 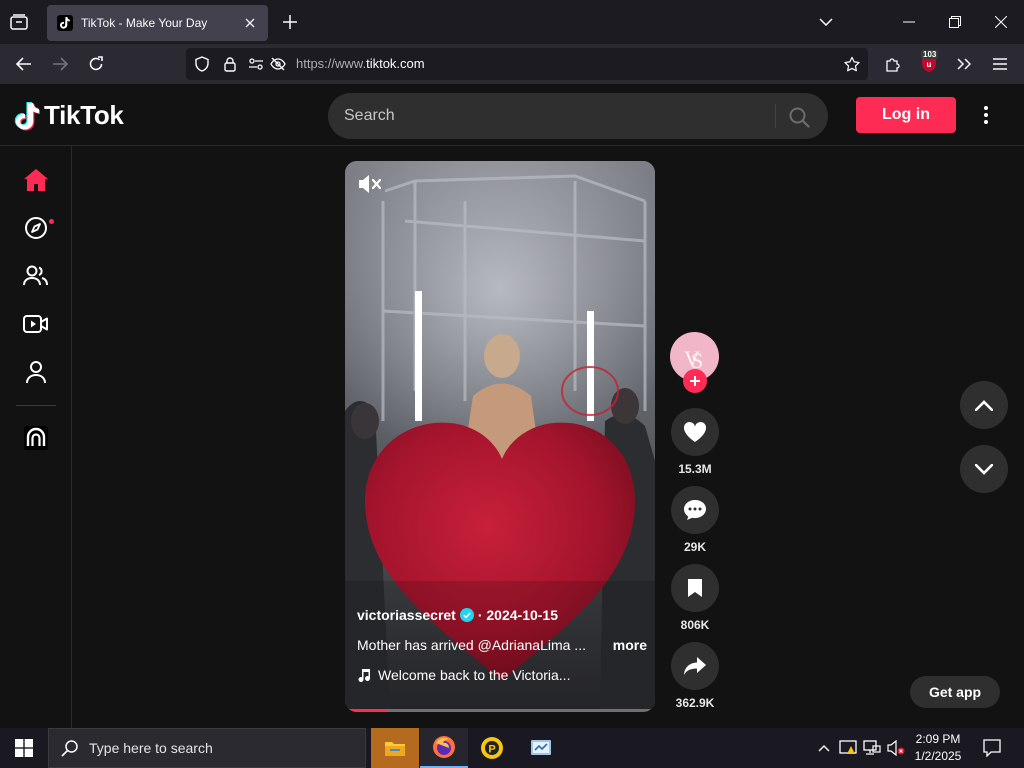 What do you see at coordinates (630, 645) in the screenshot?
I see `more-caption-button: more` at bounding box center [630, 645].